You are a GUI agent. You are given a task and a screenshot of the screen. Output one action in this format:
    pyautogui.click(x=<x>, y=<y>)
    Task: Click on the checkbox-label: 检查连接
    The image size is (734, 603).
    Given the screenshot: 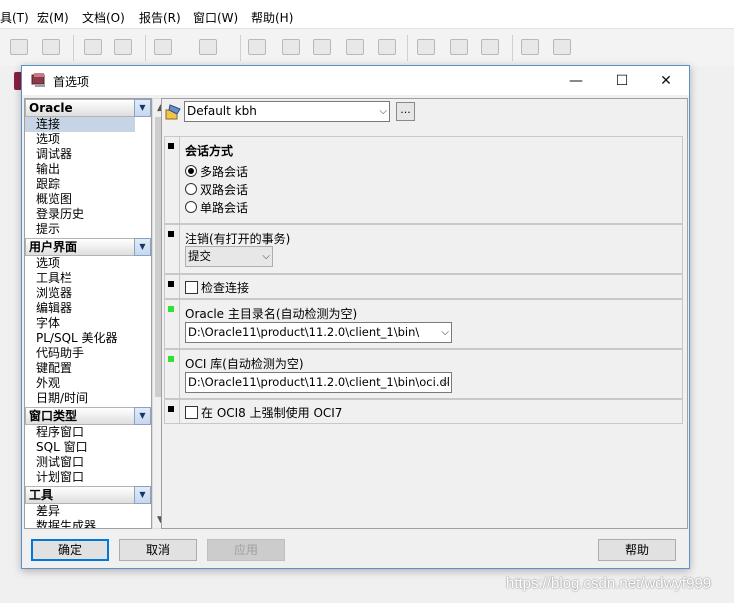 What is the action you would take?
    pyautogui.click(x=225, y=287)
    